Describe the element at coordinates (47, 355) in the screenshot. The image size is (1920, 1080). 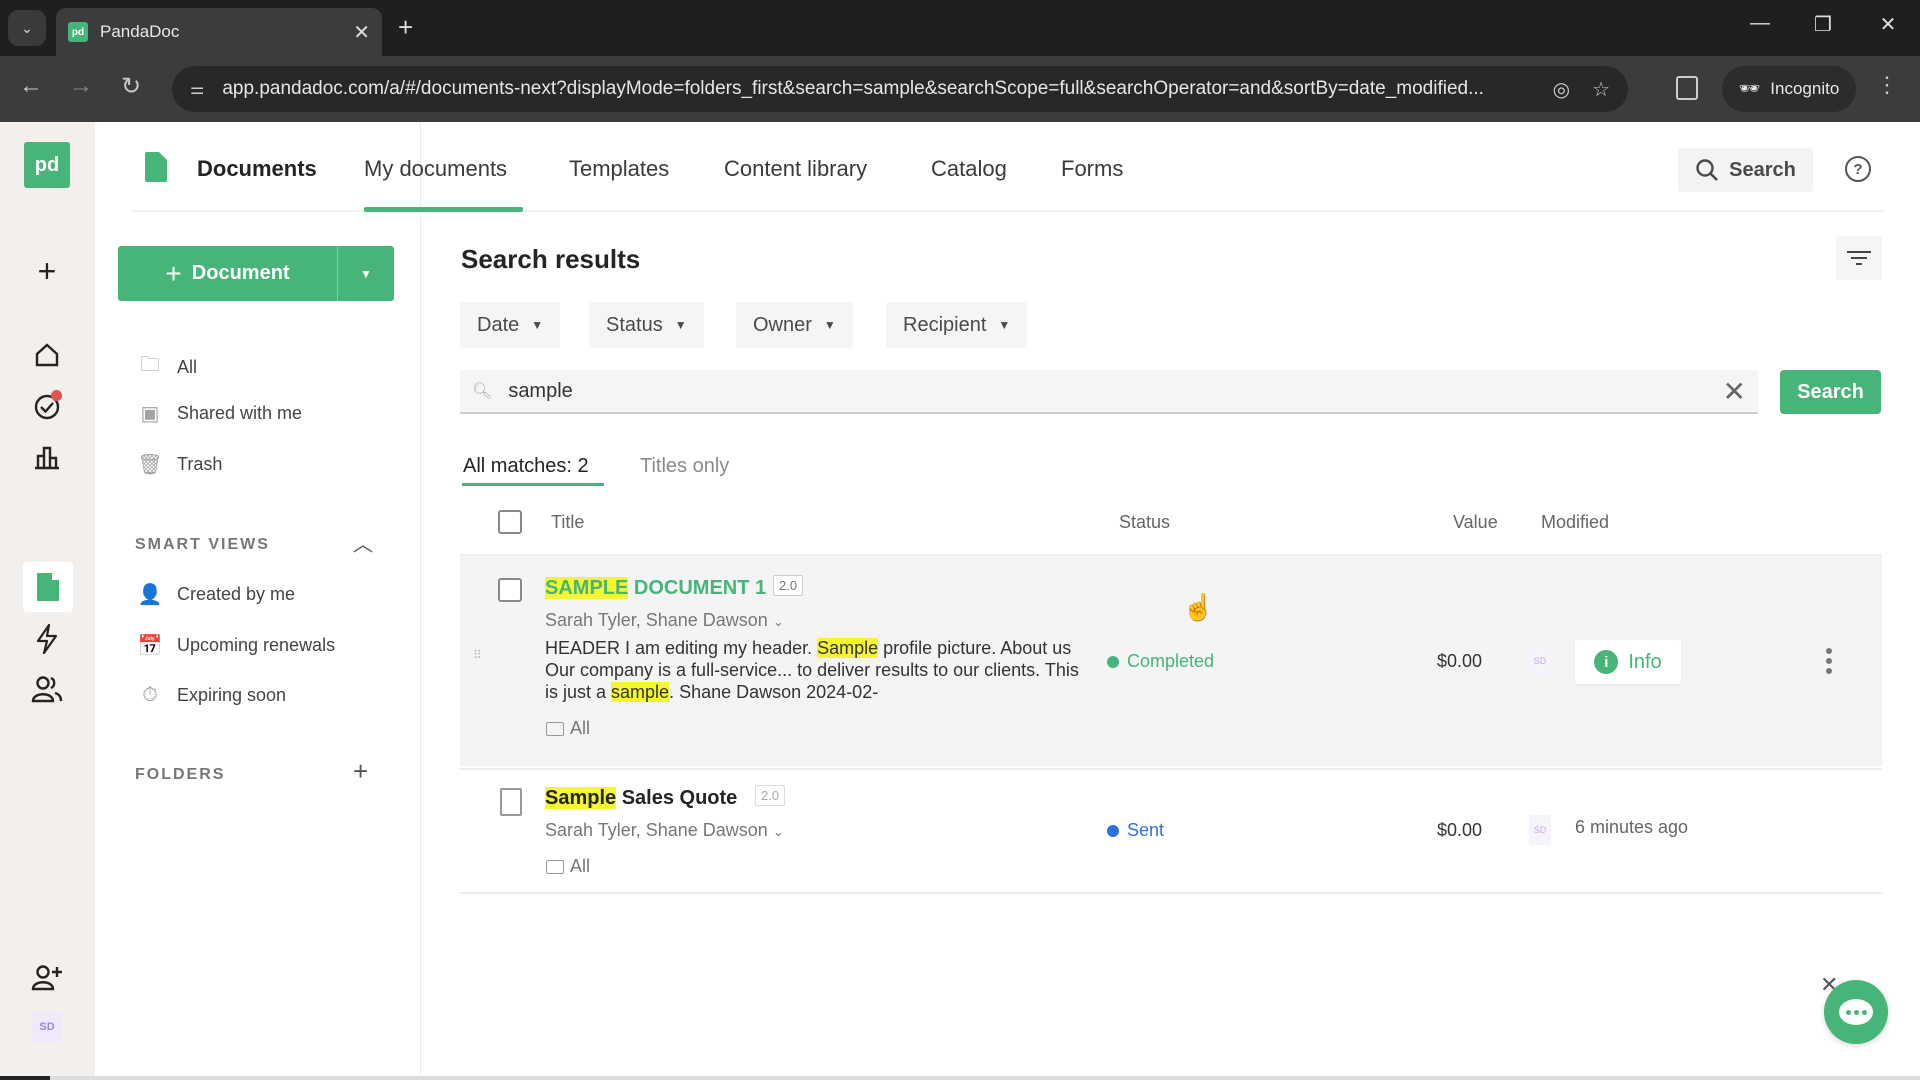
I see `home-icon` at that location.